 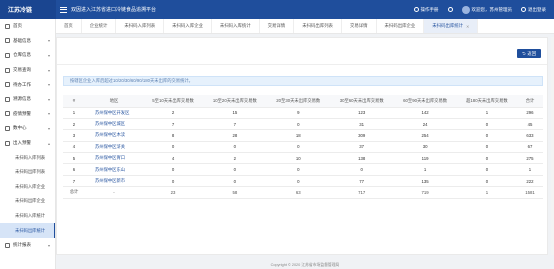 I want to click on cell-index: 3, so click(x=74, y=135).